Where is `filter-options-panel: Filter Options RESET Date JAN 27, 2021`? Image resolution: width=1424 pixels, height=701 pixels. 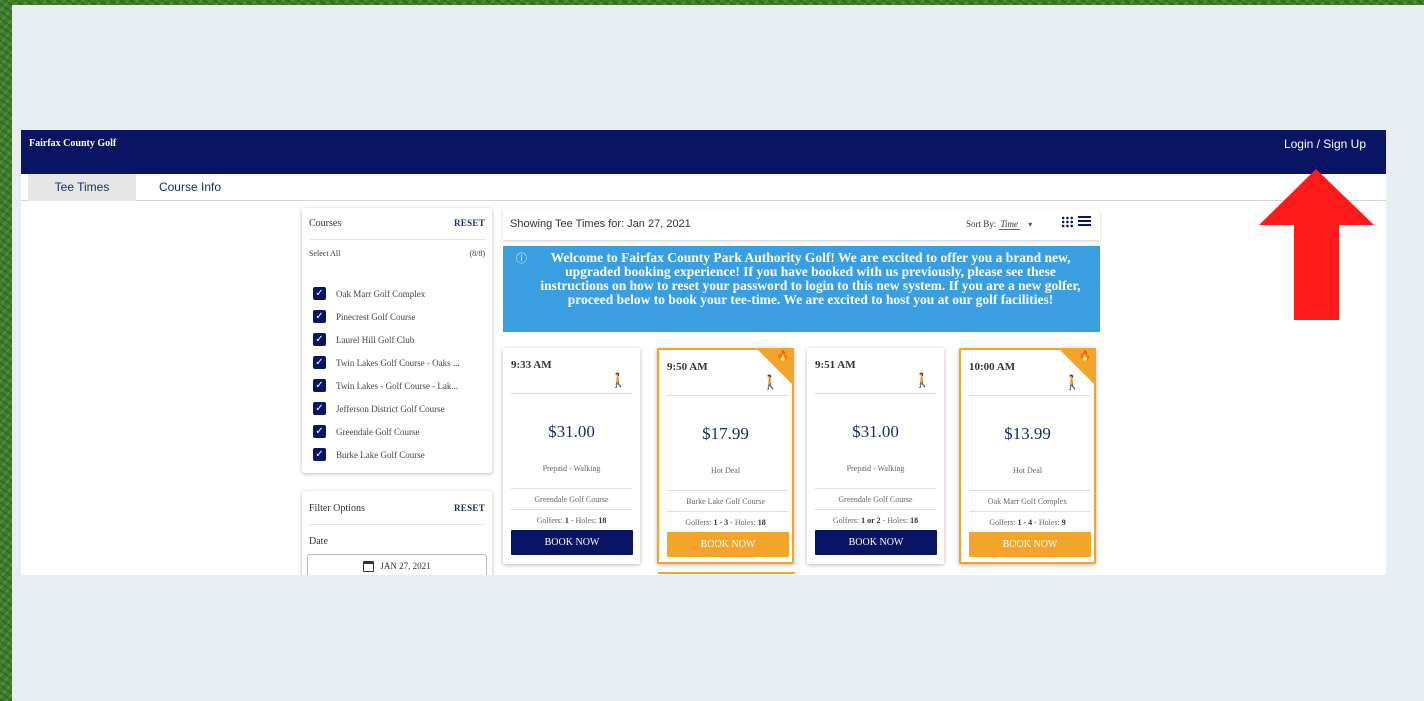
filter-options-panel: Filter Options RESET Date JAN 27, 2021 is located at coordinates (397, 533).